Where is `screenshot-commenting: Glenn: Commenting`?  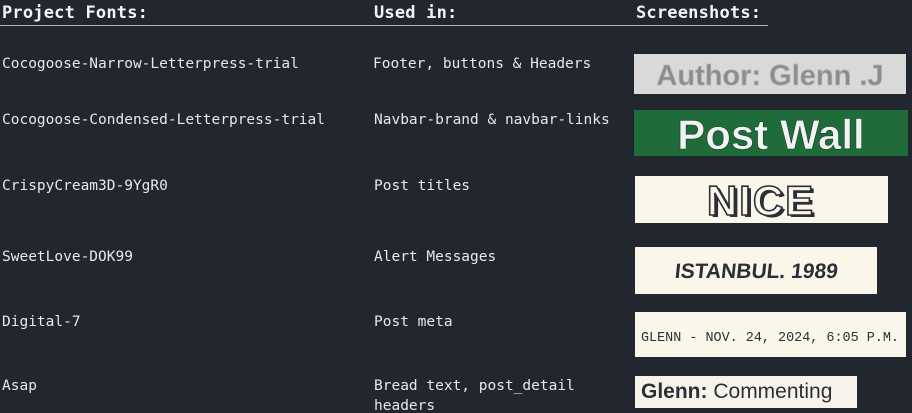
screenshot-commenting: Glenn: Commenting is located at coordinates (746, 392).